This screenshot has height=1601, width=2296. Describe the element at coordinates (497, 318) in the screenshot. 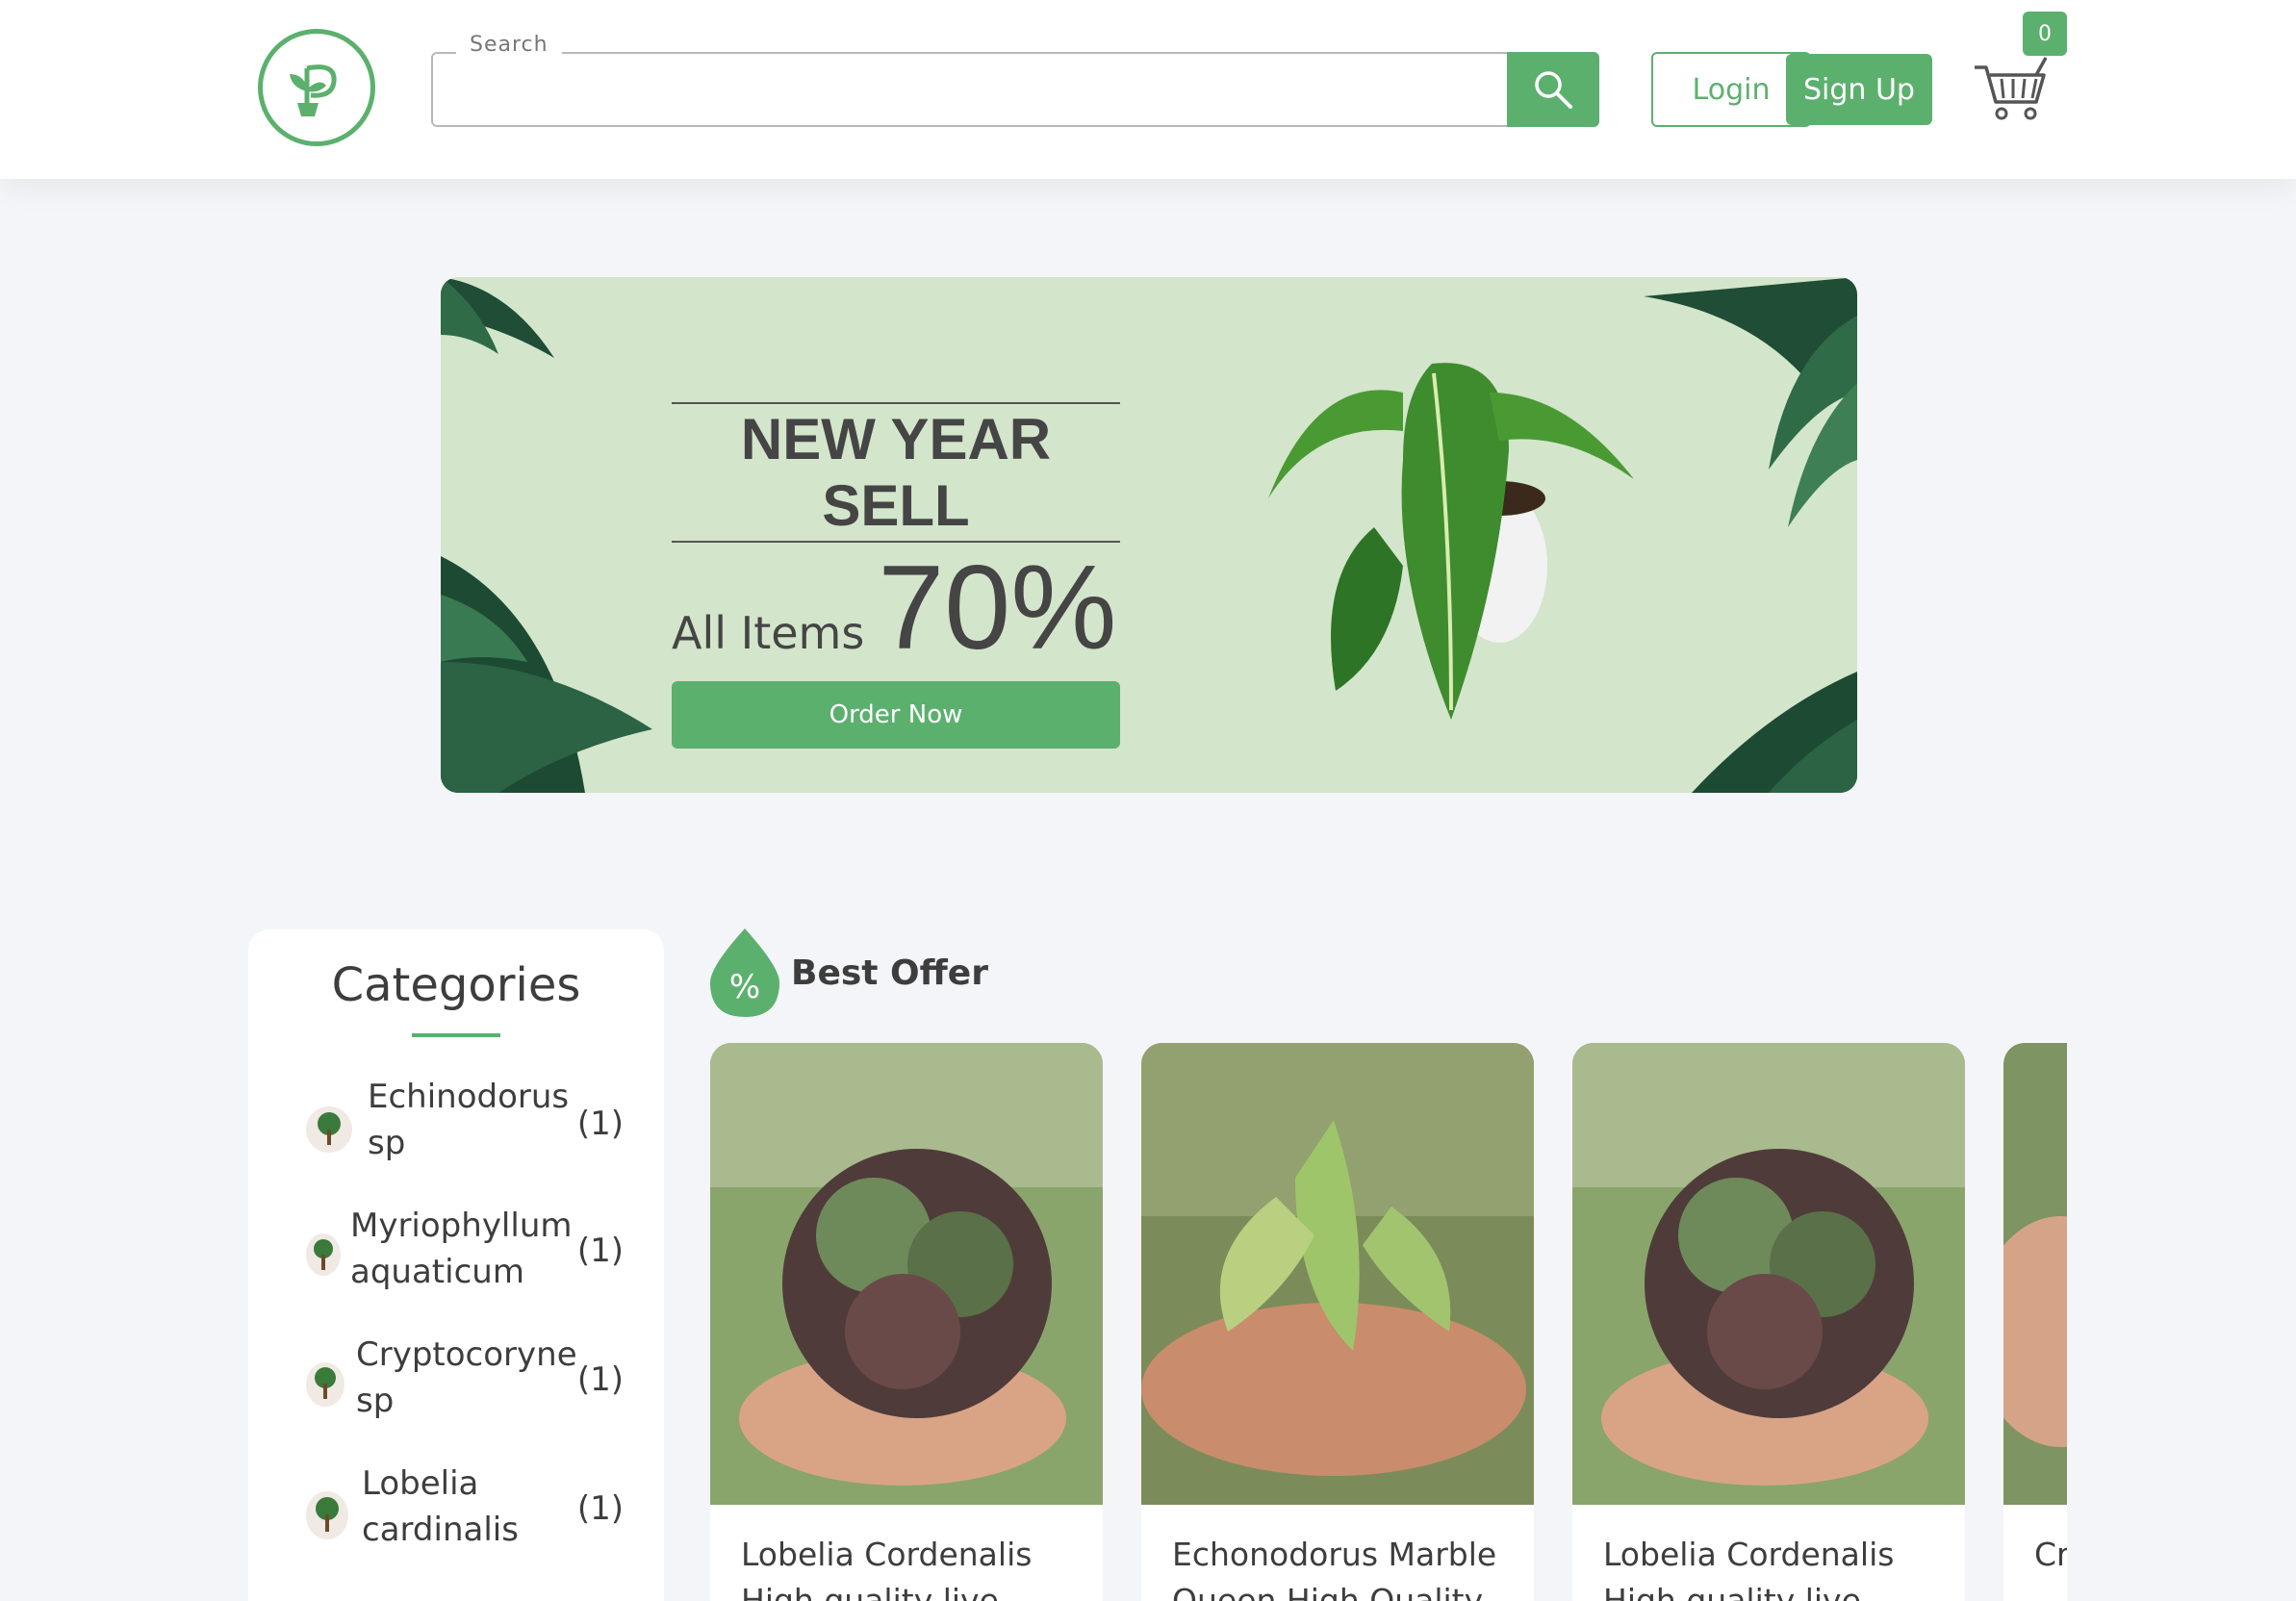

I see `palm-leaf-icon` at that location.